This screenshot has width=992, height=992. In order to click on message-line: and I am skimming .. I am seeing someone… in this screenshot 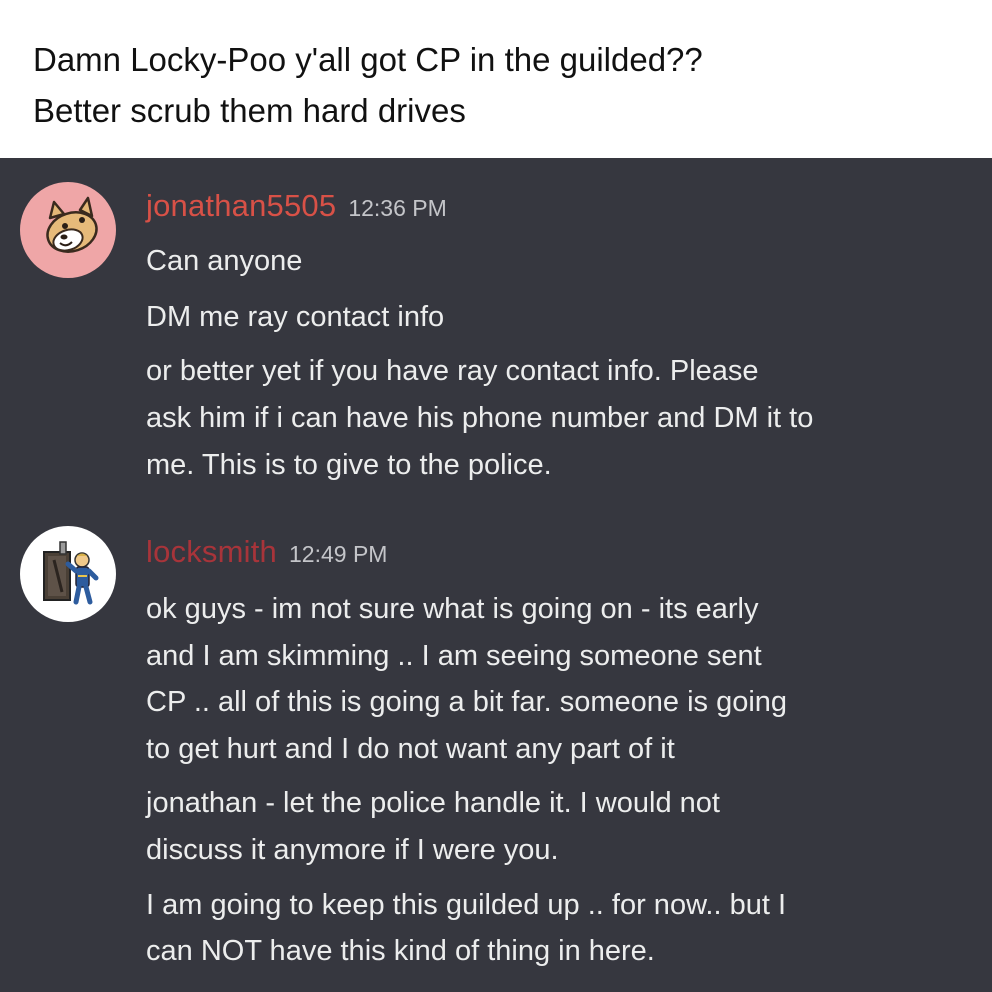, I will do `click(454, 656)`.